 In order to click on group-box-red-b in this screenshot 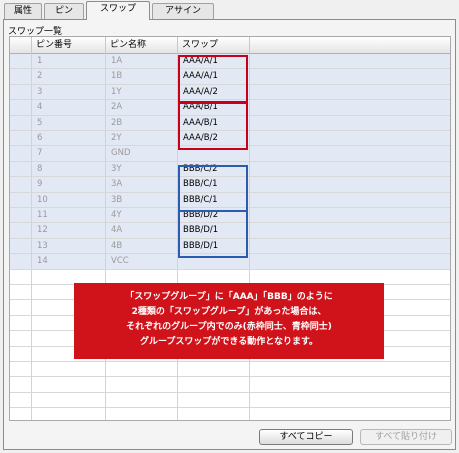, I will do `click(213, 126)`.